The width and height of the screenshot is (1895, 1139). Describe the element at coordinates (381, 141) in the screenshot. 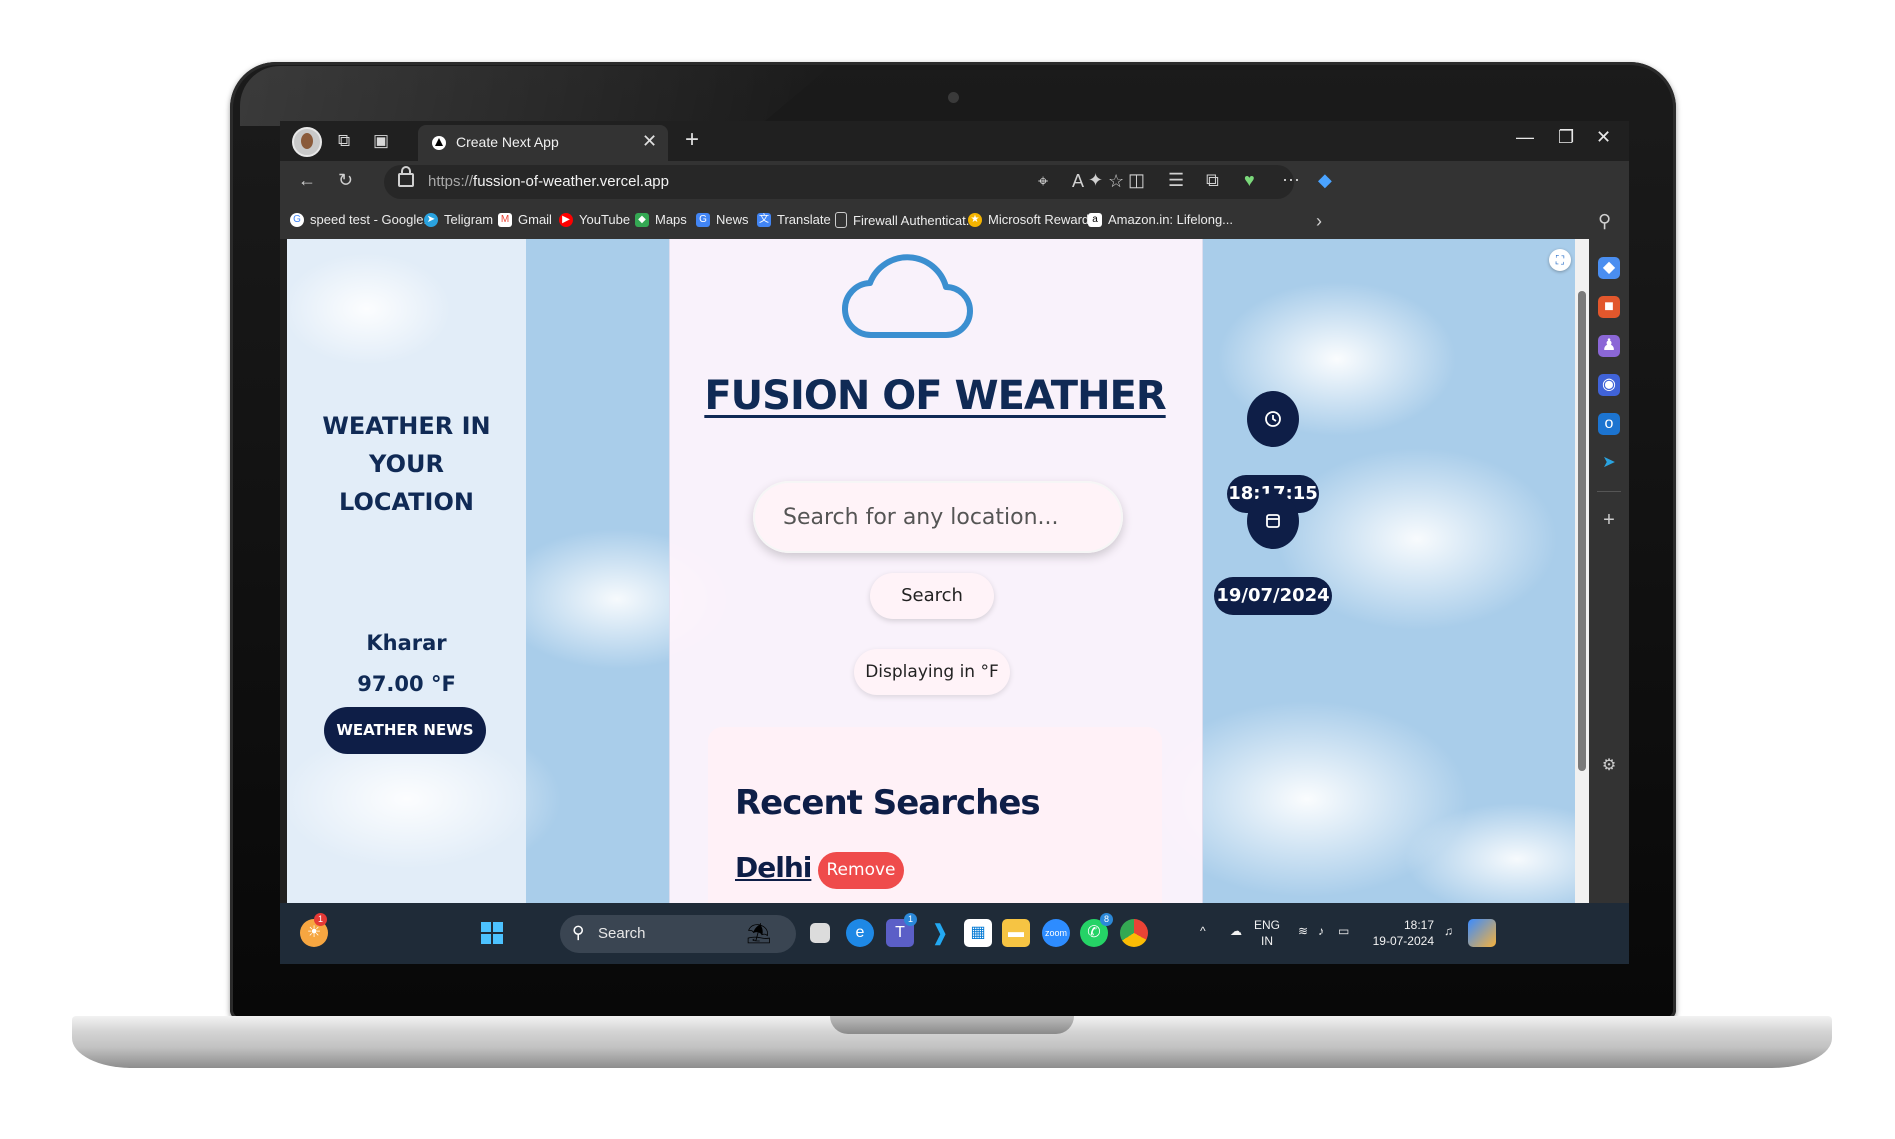

I see `tab-actions-icon: ▣` at that location.